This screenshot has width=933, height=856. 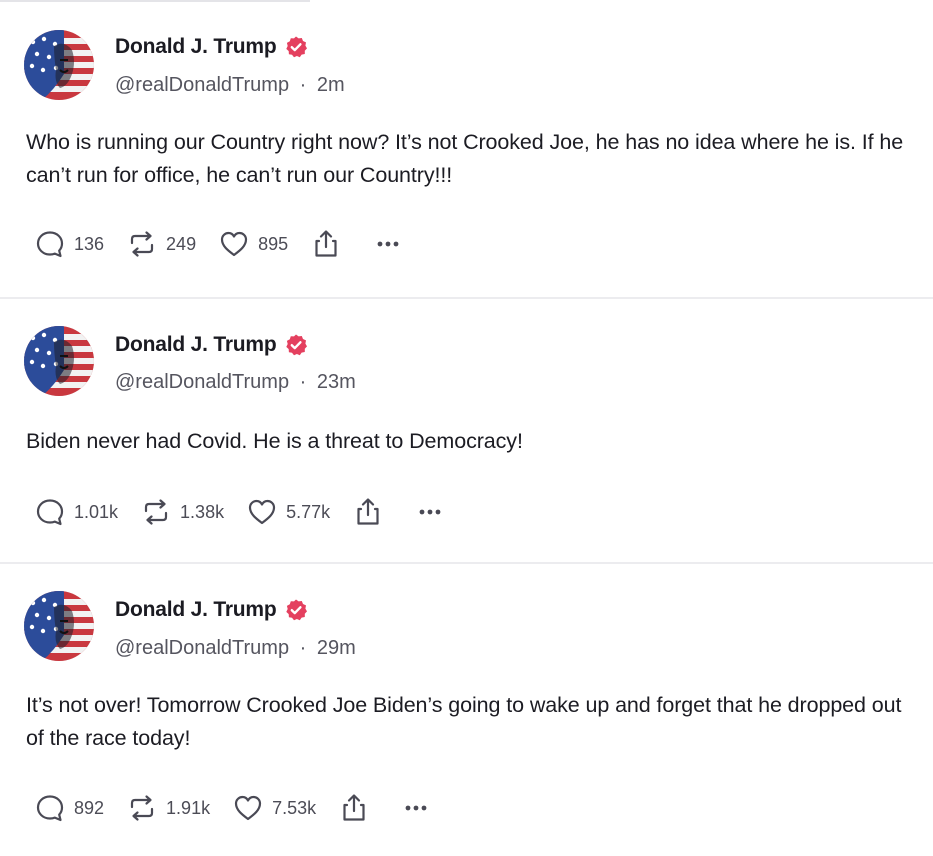 What do you see at coordinates (336, 648) in the screenshot?
I see `post-age: 29m` at bounding box center [336, 648].